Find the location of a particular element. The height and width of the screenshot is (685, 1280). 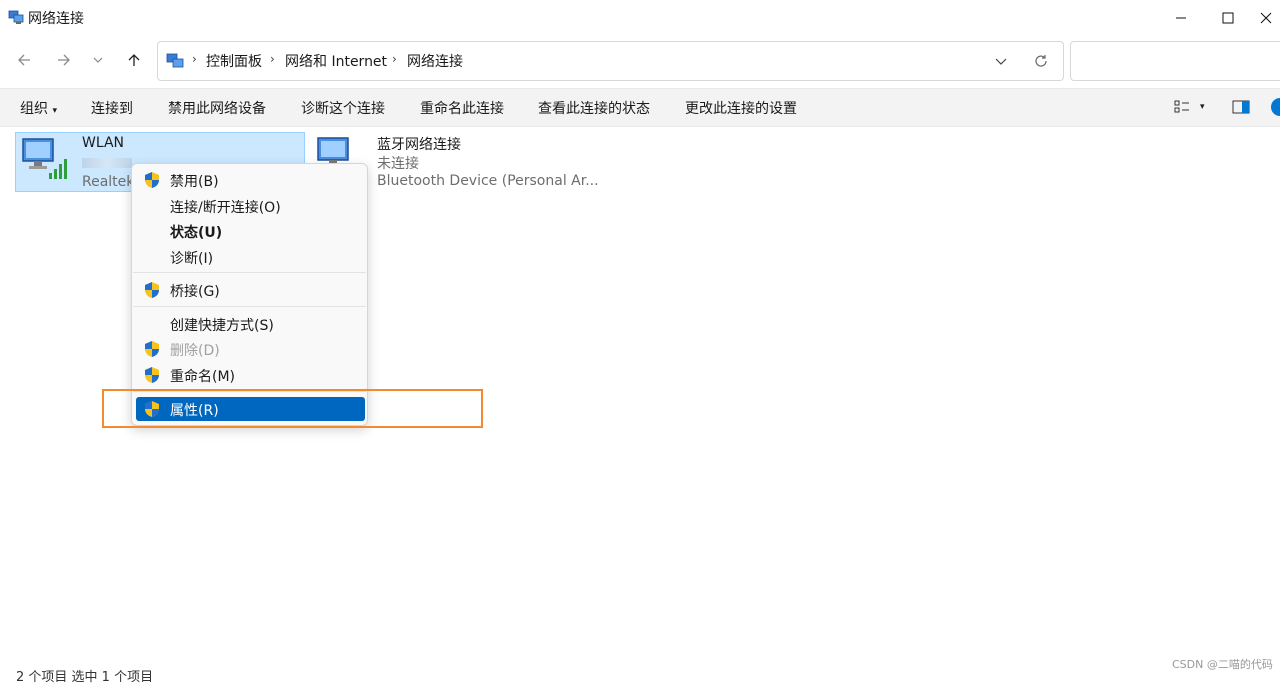

arrow-right-icon is located at coordinates (64, 60).